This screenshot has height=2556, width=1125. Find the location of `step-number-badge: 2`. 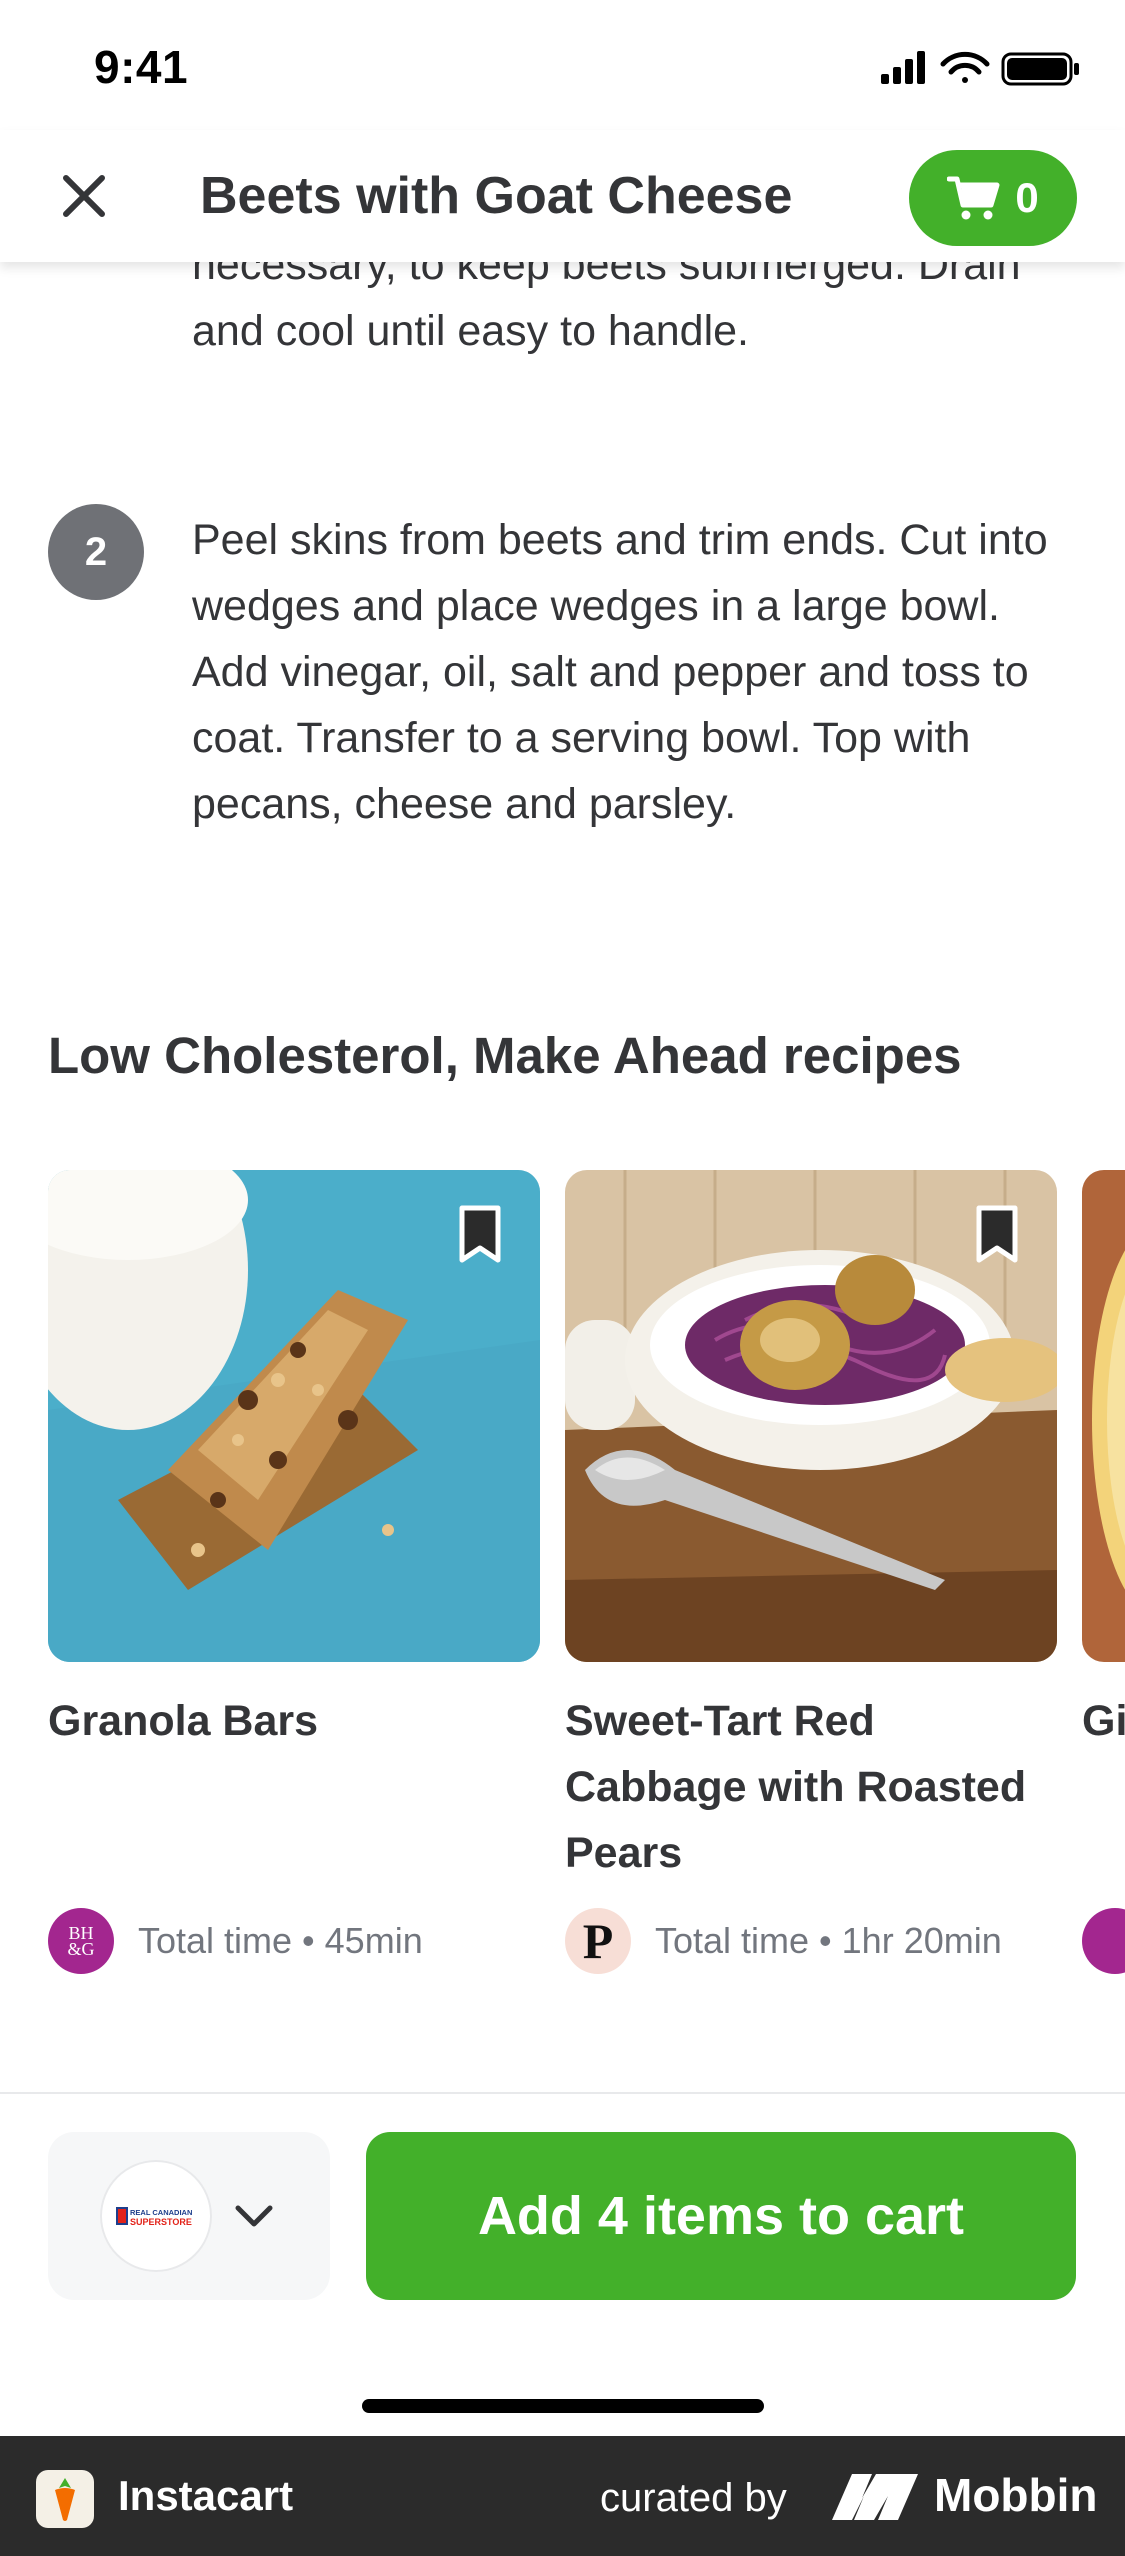

step-number-badge: 2 is located at coordinates (96, 552).